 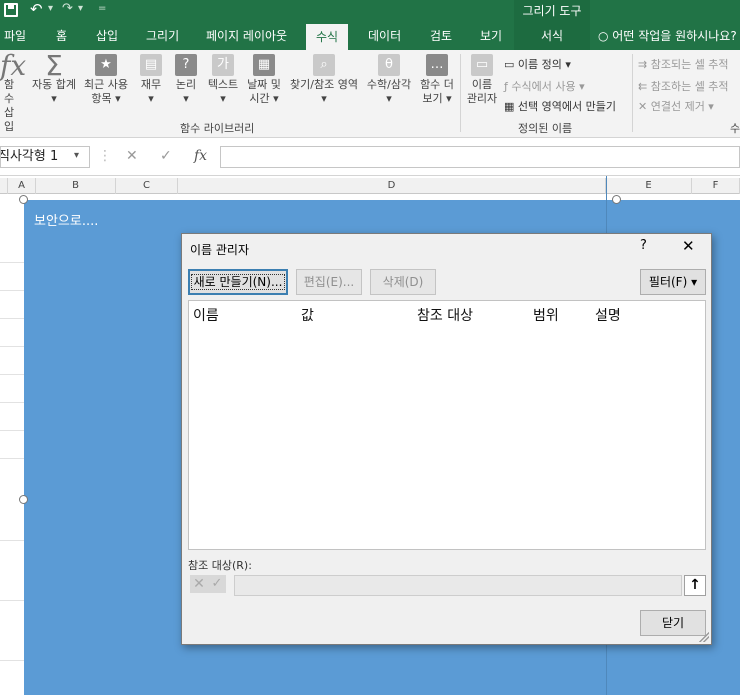 What do you see at coordinates (76, 155) in the screenshot?
I see `name-box-dropdown-icon: ▾` at bounding box center [76, 155].